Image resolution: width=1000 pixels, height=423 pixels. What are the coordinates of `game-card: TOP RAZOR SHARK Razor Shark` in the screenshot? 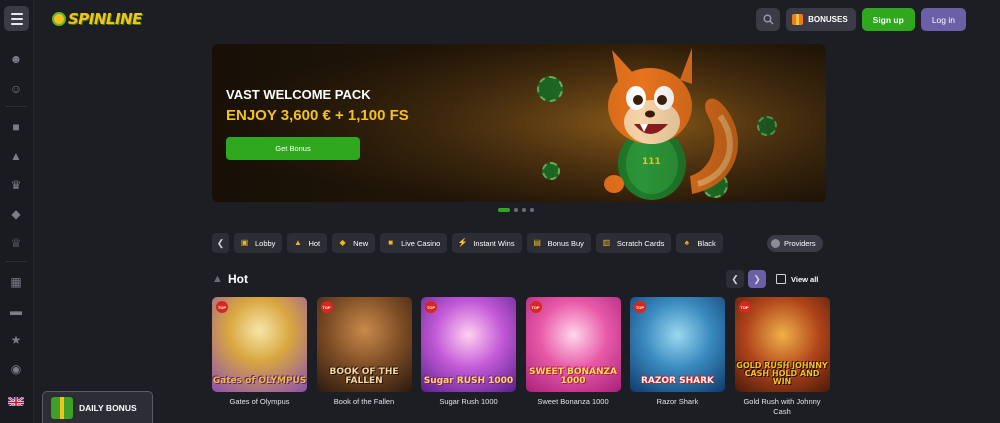 It's located at (677, 357).